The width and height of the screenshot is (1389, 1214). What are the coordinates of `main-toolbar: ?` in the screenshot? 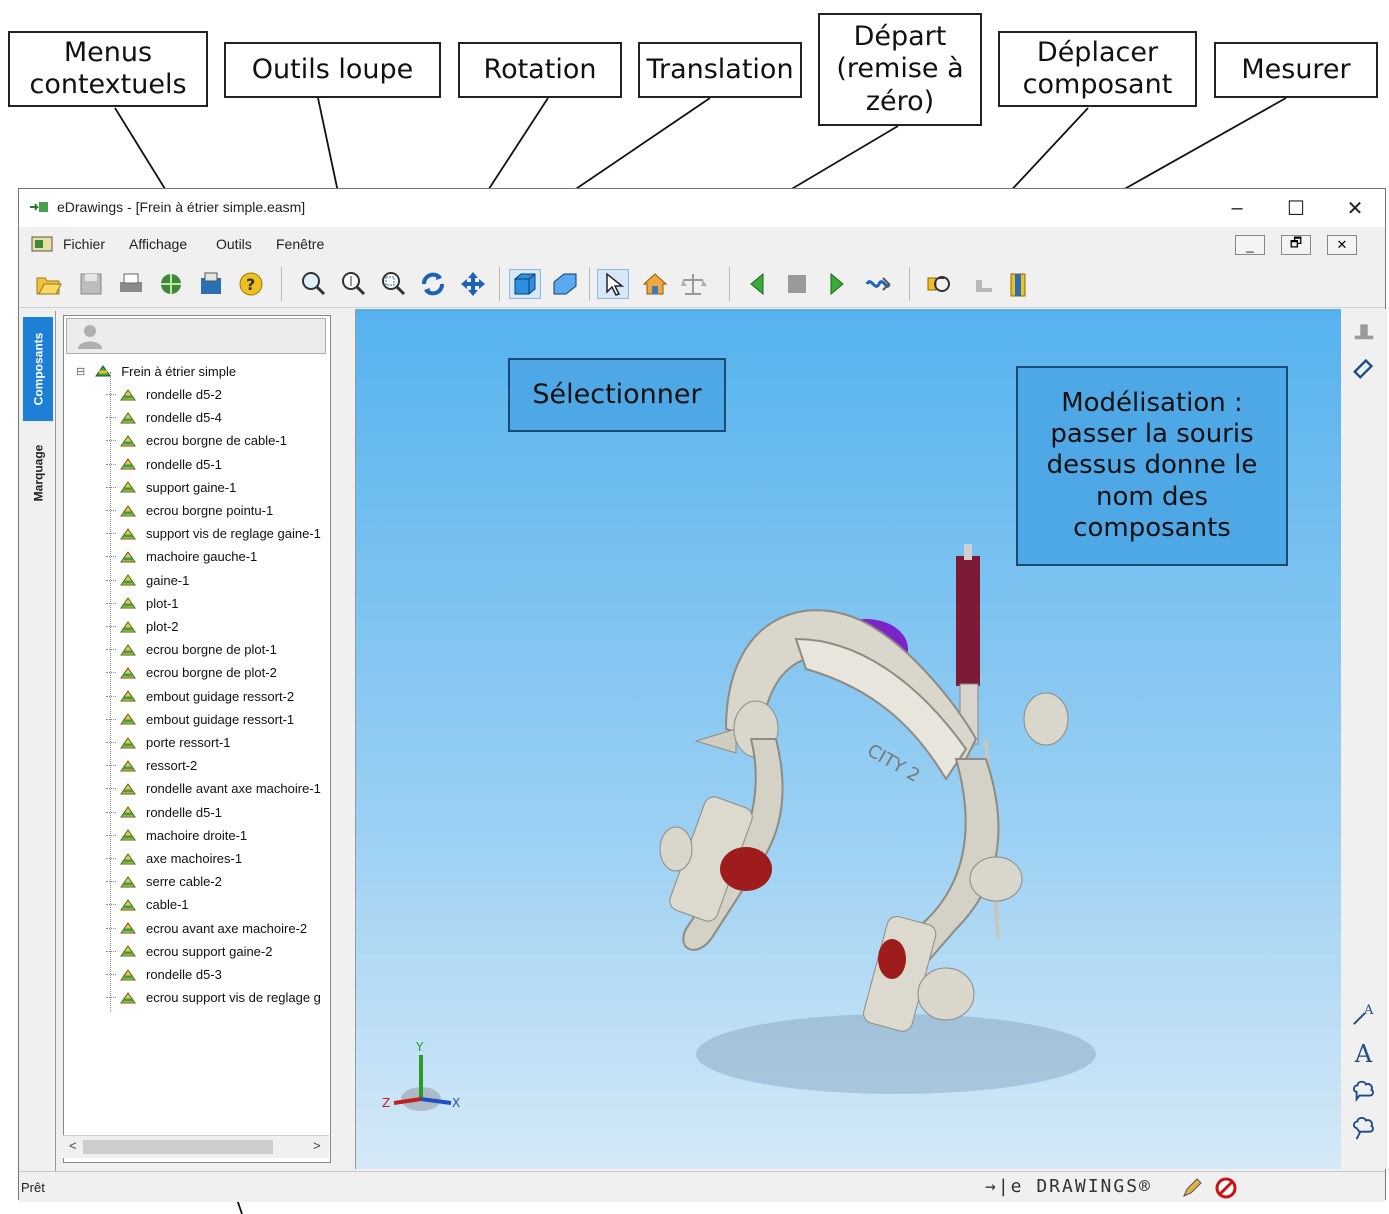 It's located at (702, 284).